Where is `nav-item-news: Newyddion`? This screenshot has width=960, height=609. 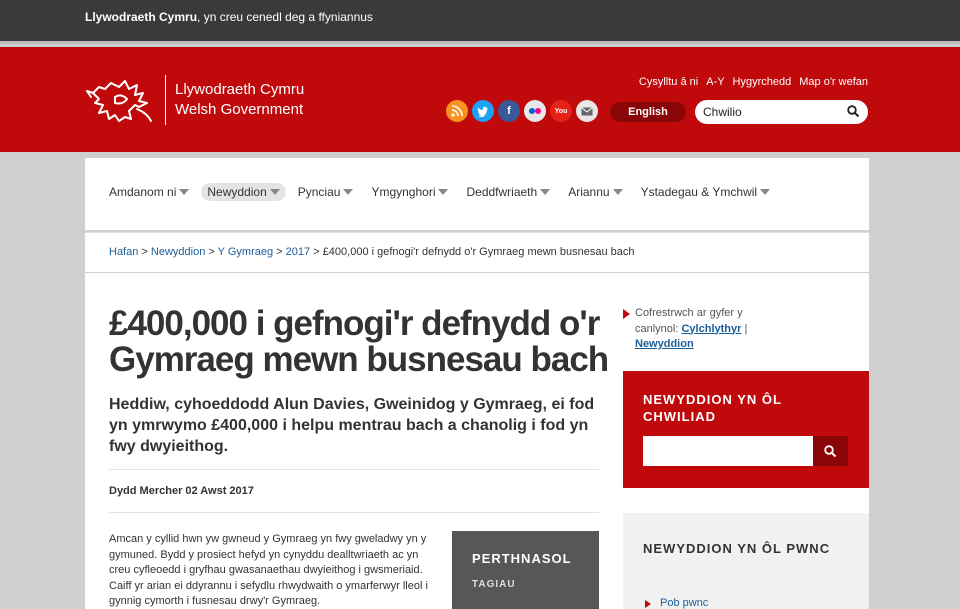
nav-item-news: Newyddion is located at coordinates (243, 192).